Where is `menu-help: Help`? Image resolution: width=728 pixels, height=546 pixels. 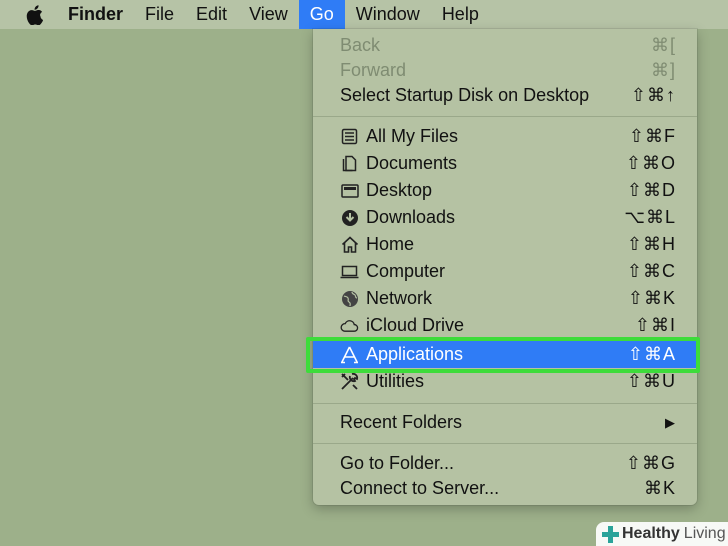 menu-help: Help is located at coordinates (460, 14).